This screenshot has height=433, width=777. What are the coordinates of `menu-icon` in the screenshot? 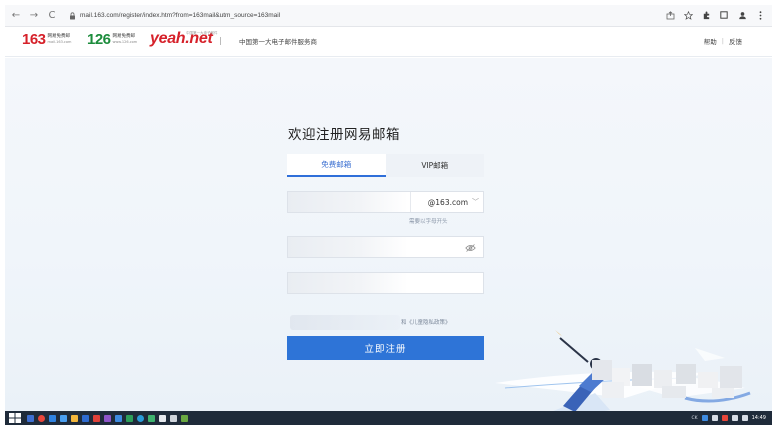 It's located at (760, 15).